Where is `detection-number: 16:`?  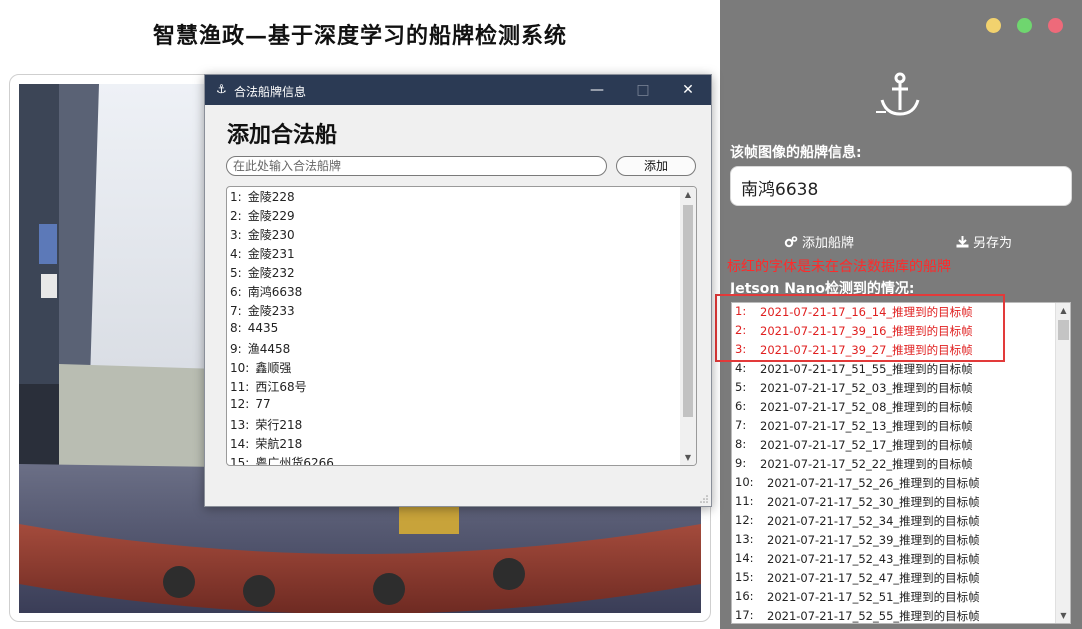
detection-number: 16: is located at coordinates (744, 596).